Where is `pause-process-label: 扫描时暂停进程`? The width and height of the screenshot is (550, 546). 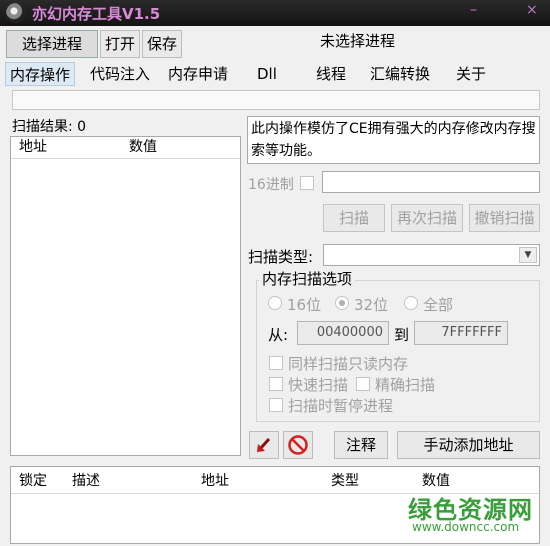
pause-process-label: 扫描时暂停进程 is located at coordinates (341, 406).